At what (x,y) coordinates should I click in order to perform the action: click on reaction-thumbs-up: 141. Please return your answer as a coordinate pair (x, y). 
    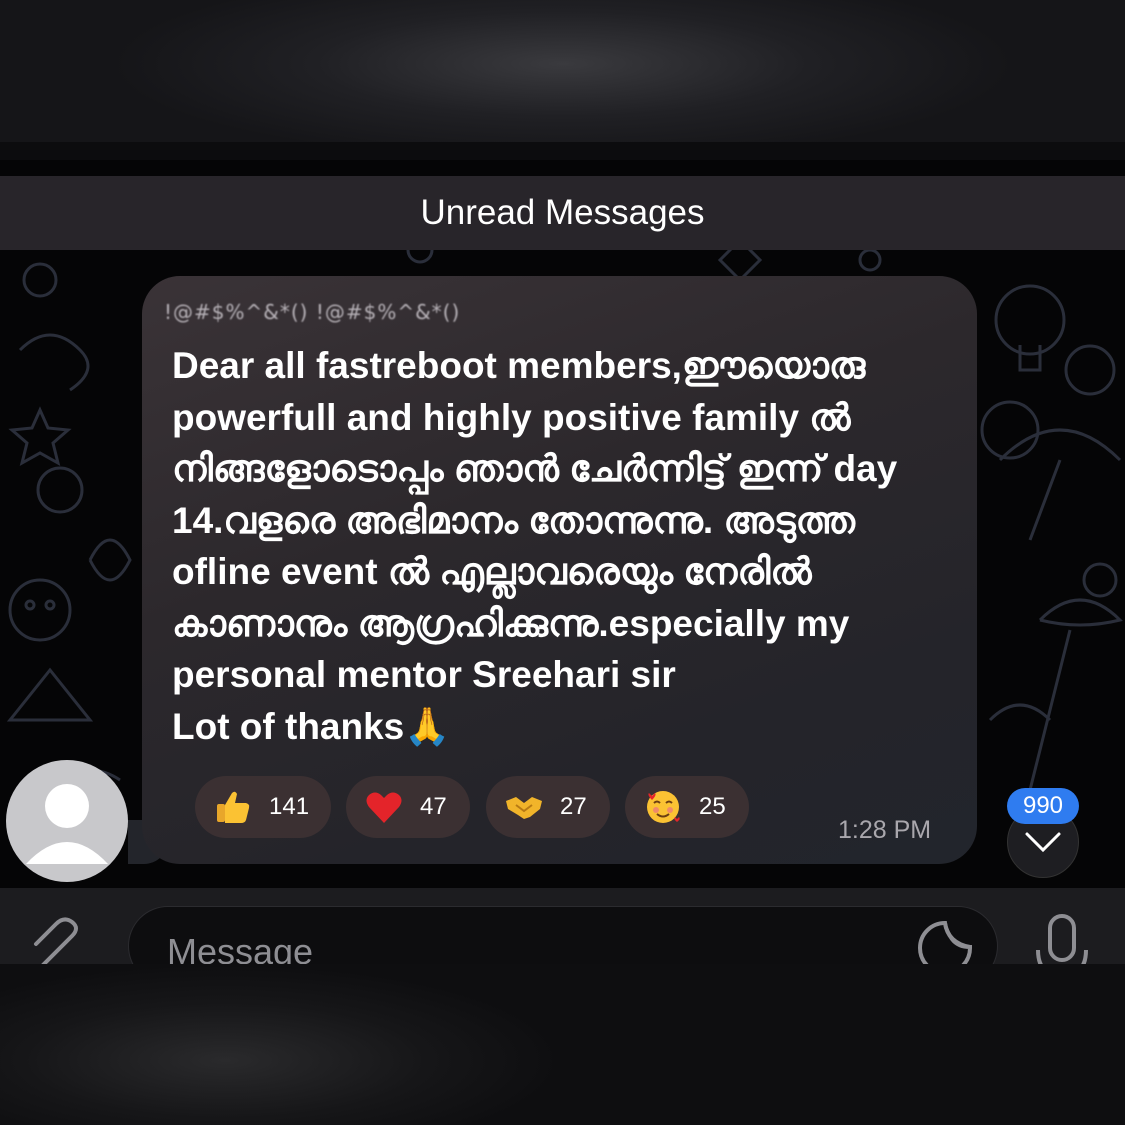
    Looking at the image, I should click on (263, 807).